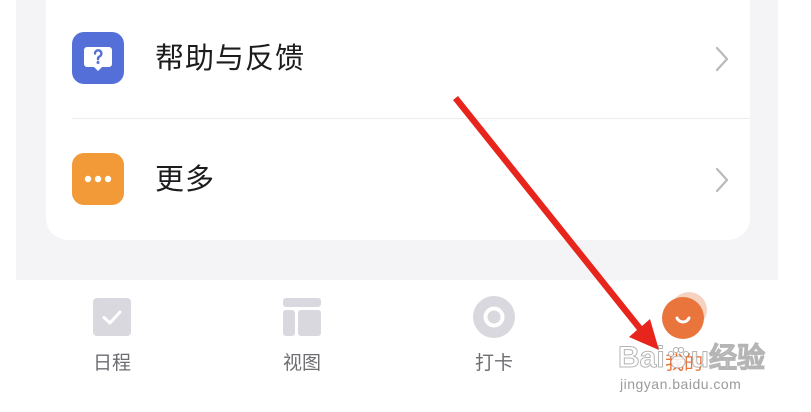 The width and height of the screenshot is (811, 412). What do you see at coordinates (683, 363) in the screenshot?
I see `tab-label: 我的` at bounding box center [683, 363].